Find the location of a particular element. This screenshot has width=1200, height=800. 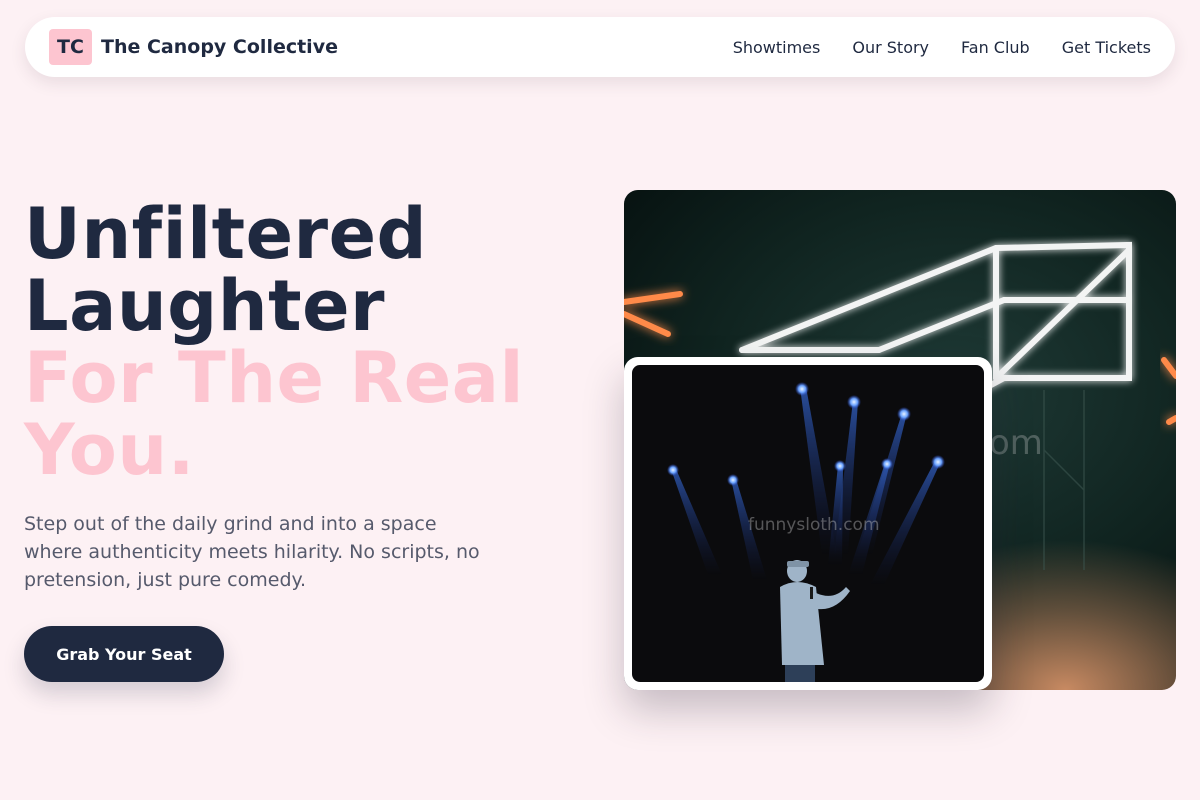

logo-mark: TC is located at coordinates (70, 47).